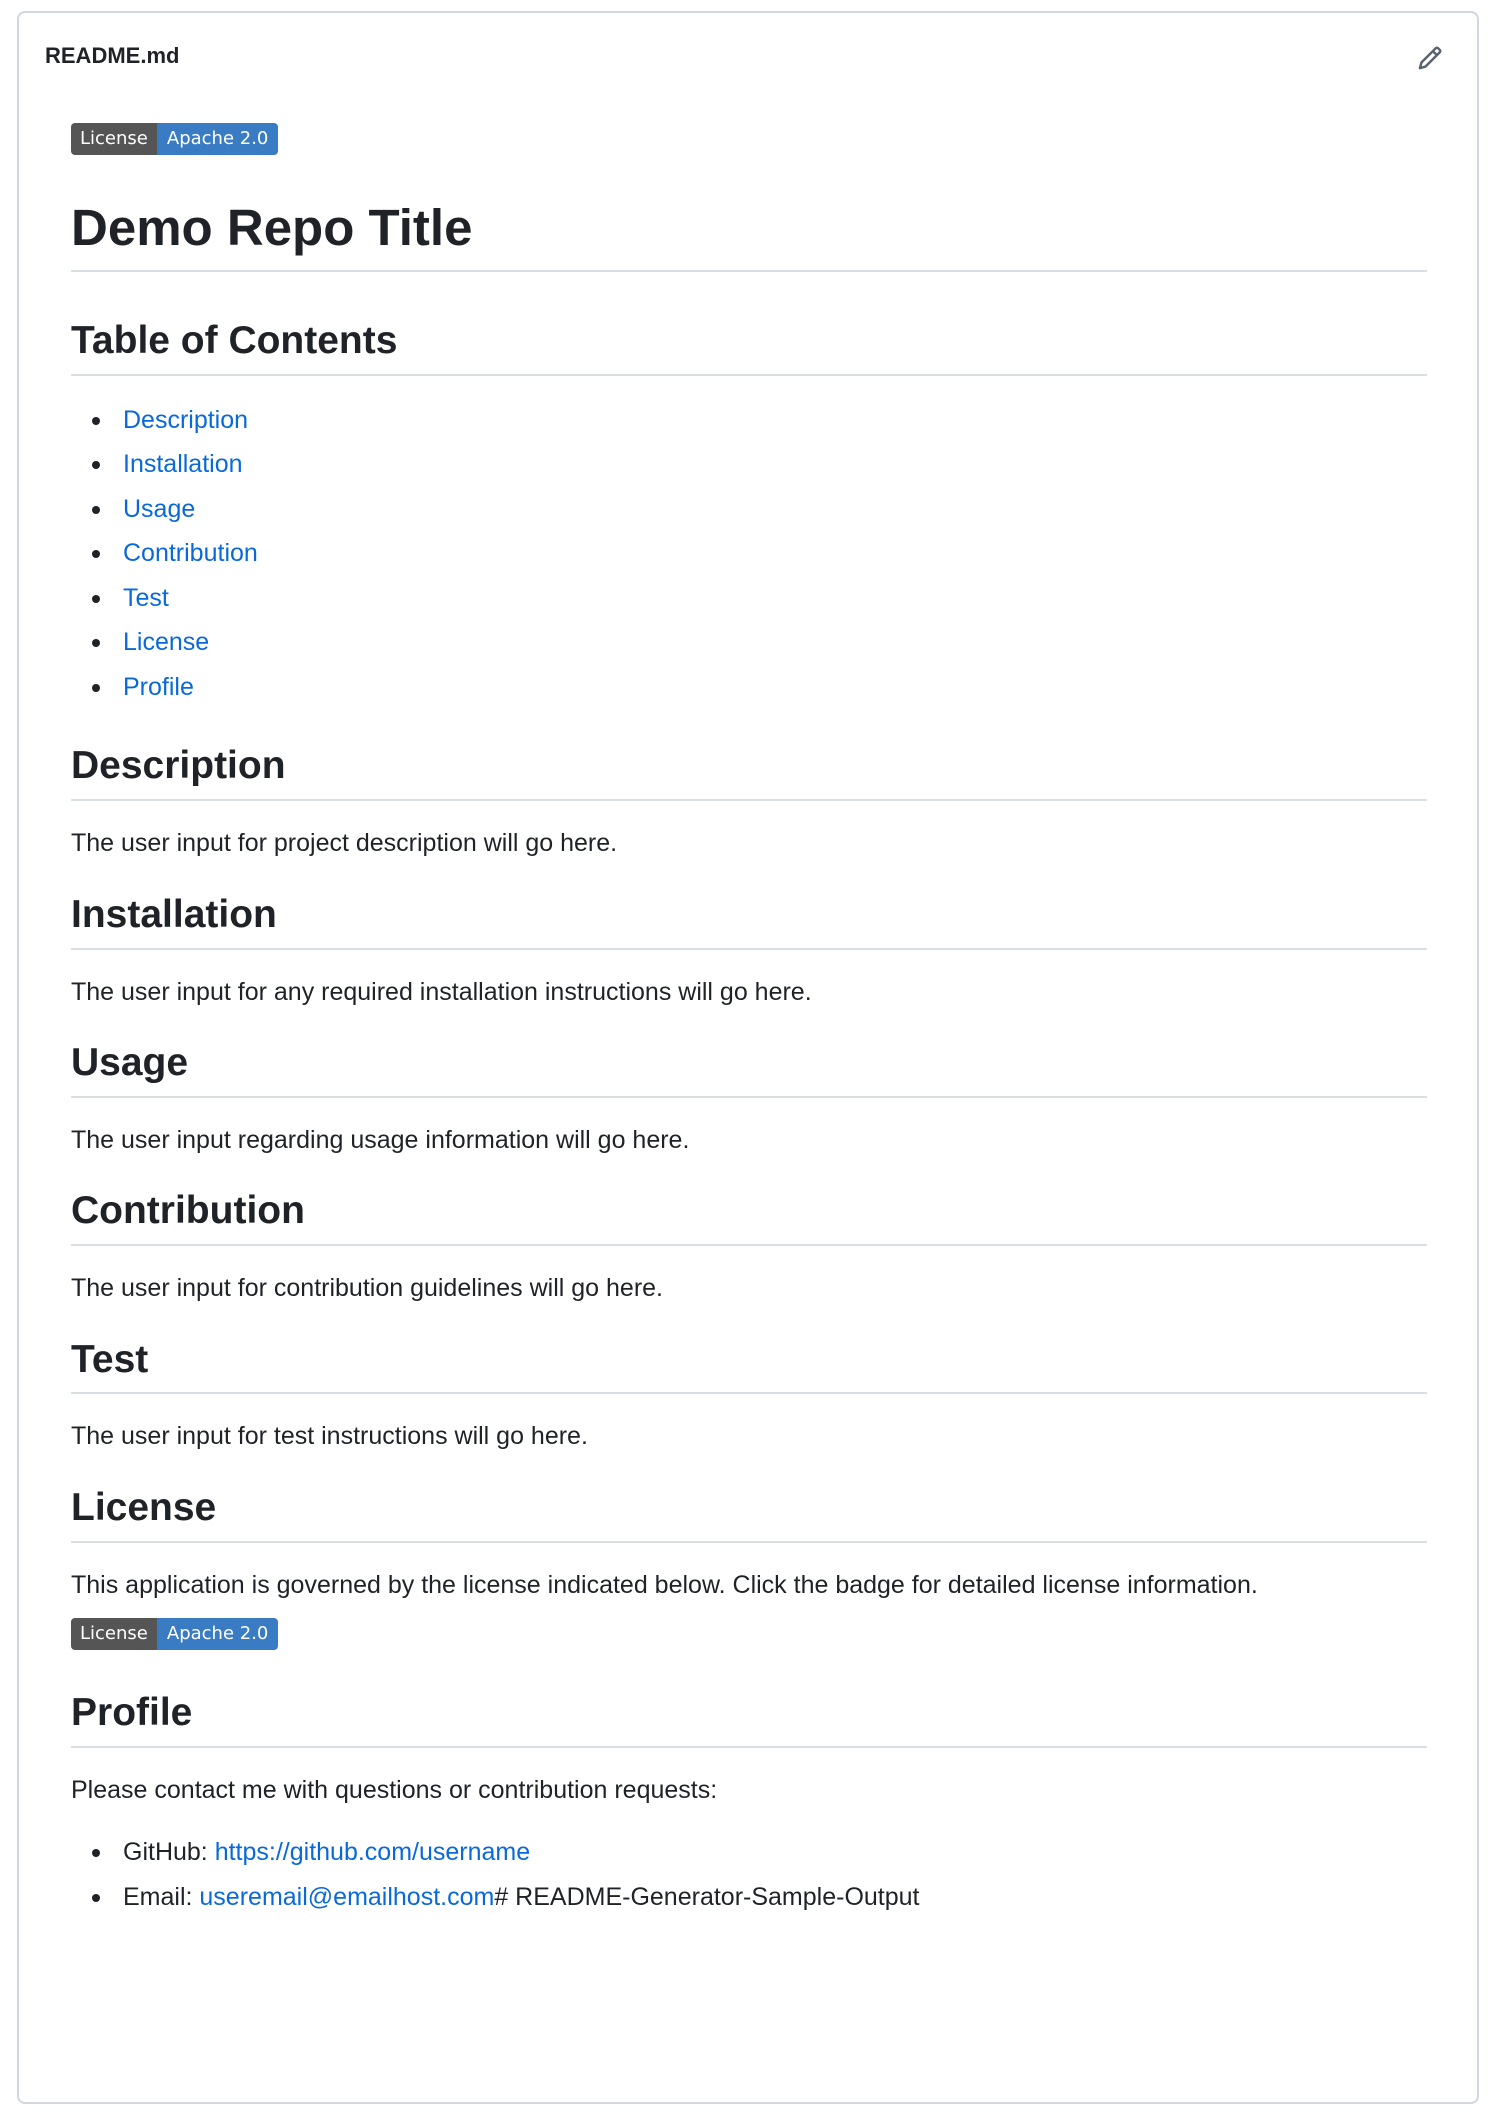 Image resolution: width=1502 pixels, height=2128 pixels. I want to click on pencil-icon, so click(1430, 58).